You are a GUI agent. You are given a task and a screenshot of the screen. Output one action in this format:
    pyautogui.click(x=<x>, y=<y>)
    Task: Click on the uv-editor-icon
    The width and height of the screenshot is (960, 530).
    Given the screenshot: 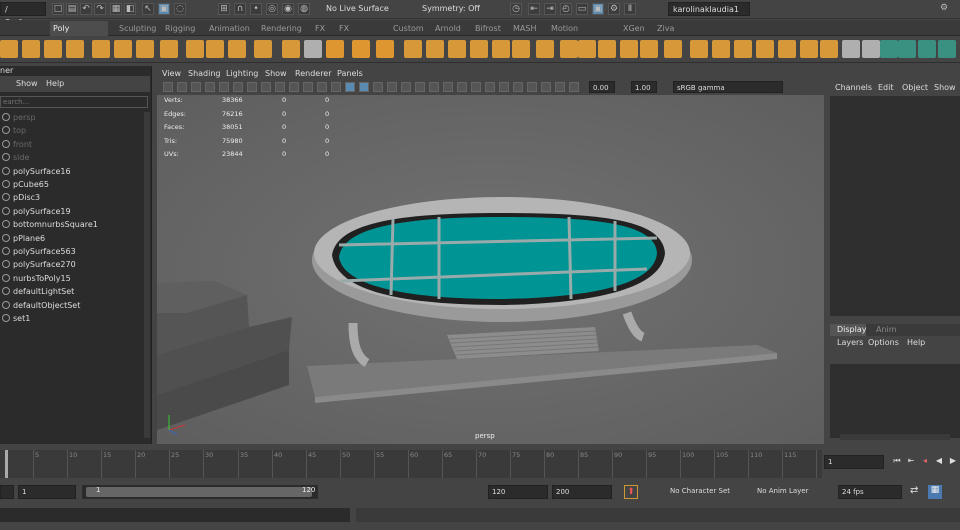 What is the action you would take?
    pyautogui.click(x=889, y=49)
    